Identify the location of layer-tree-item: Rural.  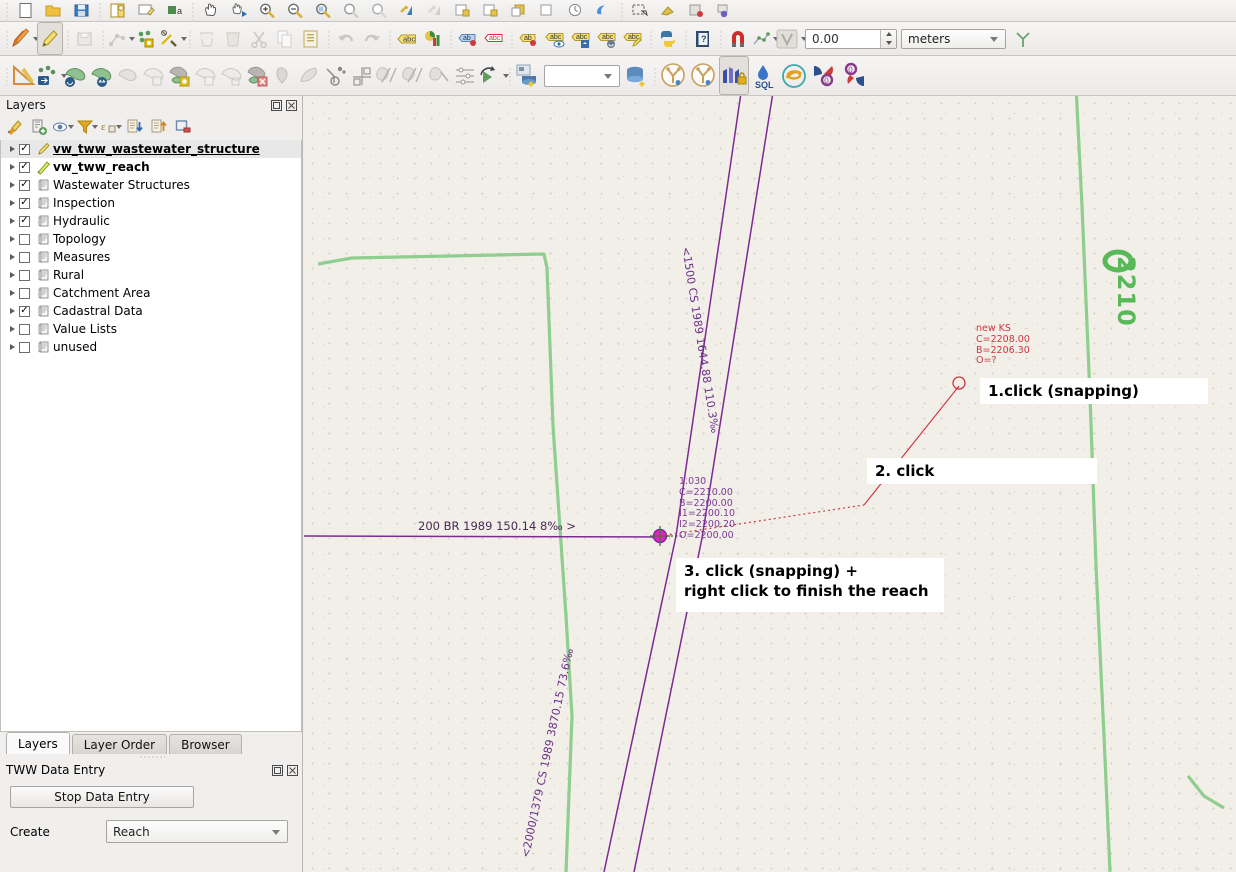
(151, 275).